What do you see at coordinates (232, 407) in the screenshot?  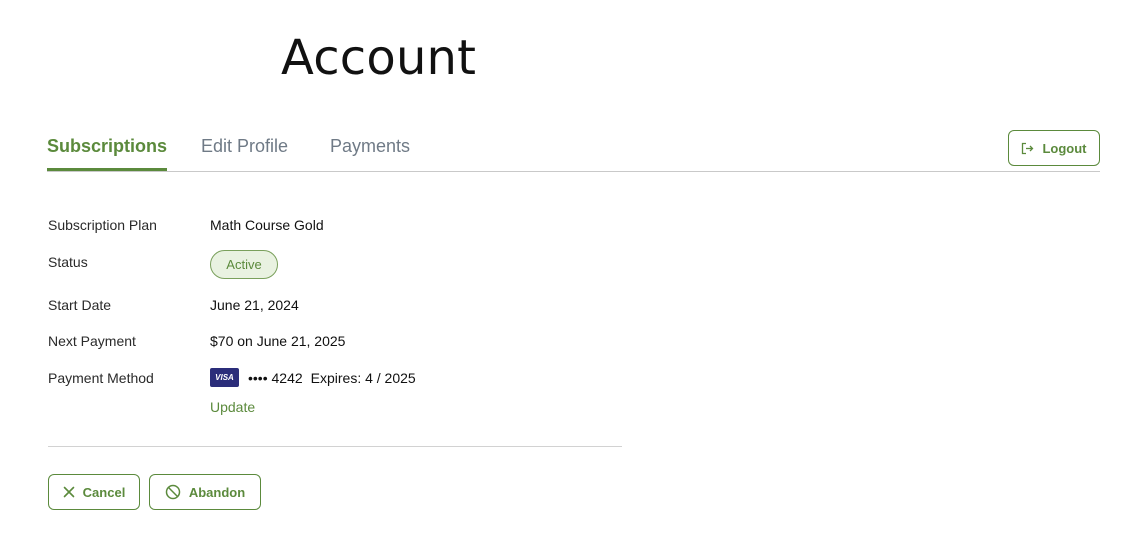 I see `update-payment-link: Update` at bounding box center [232, 407].